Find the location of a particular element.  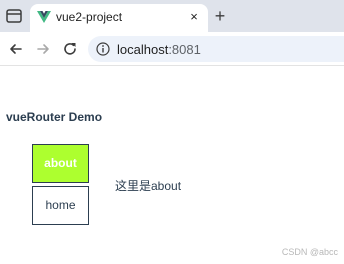

browser-tabstrip: vue2-project × + is located at coordinates (172, 16).